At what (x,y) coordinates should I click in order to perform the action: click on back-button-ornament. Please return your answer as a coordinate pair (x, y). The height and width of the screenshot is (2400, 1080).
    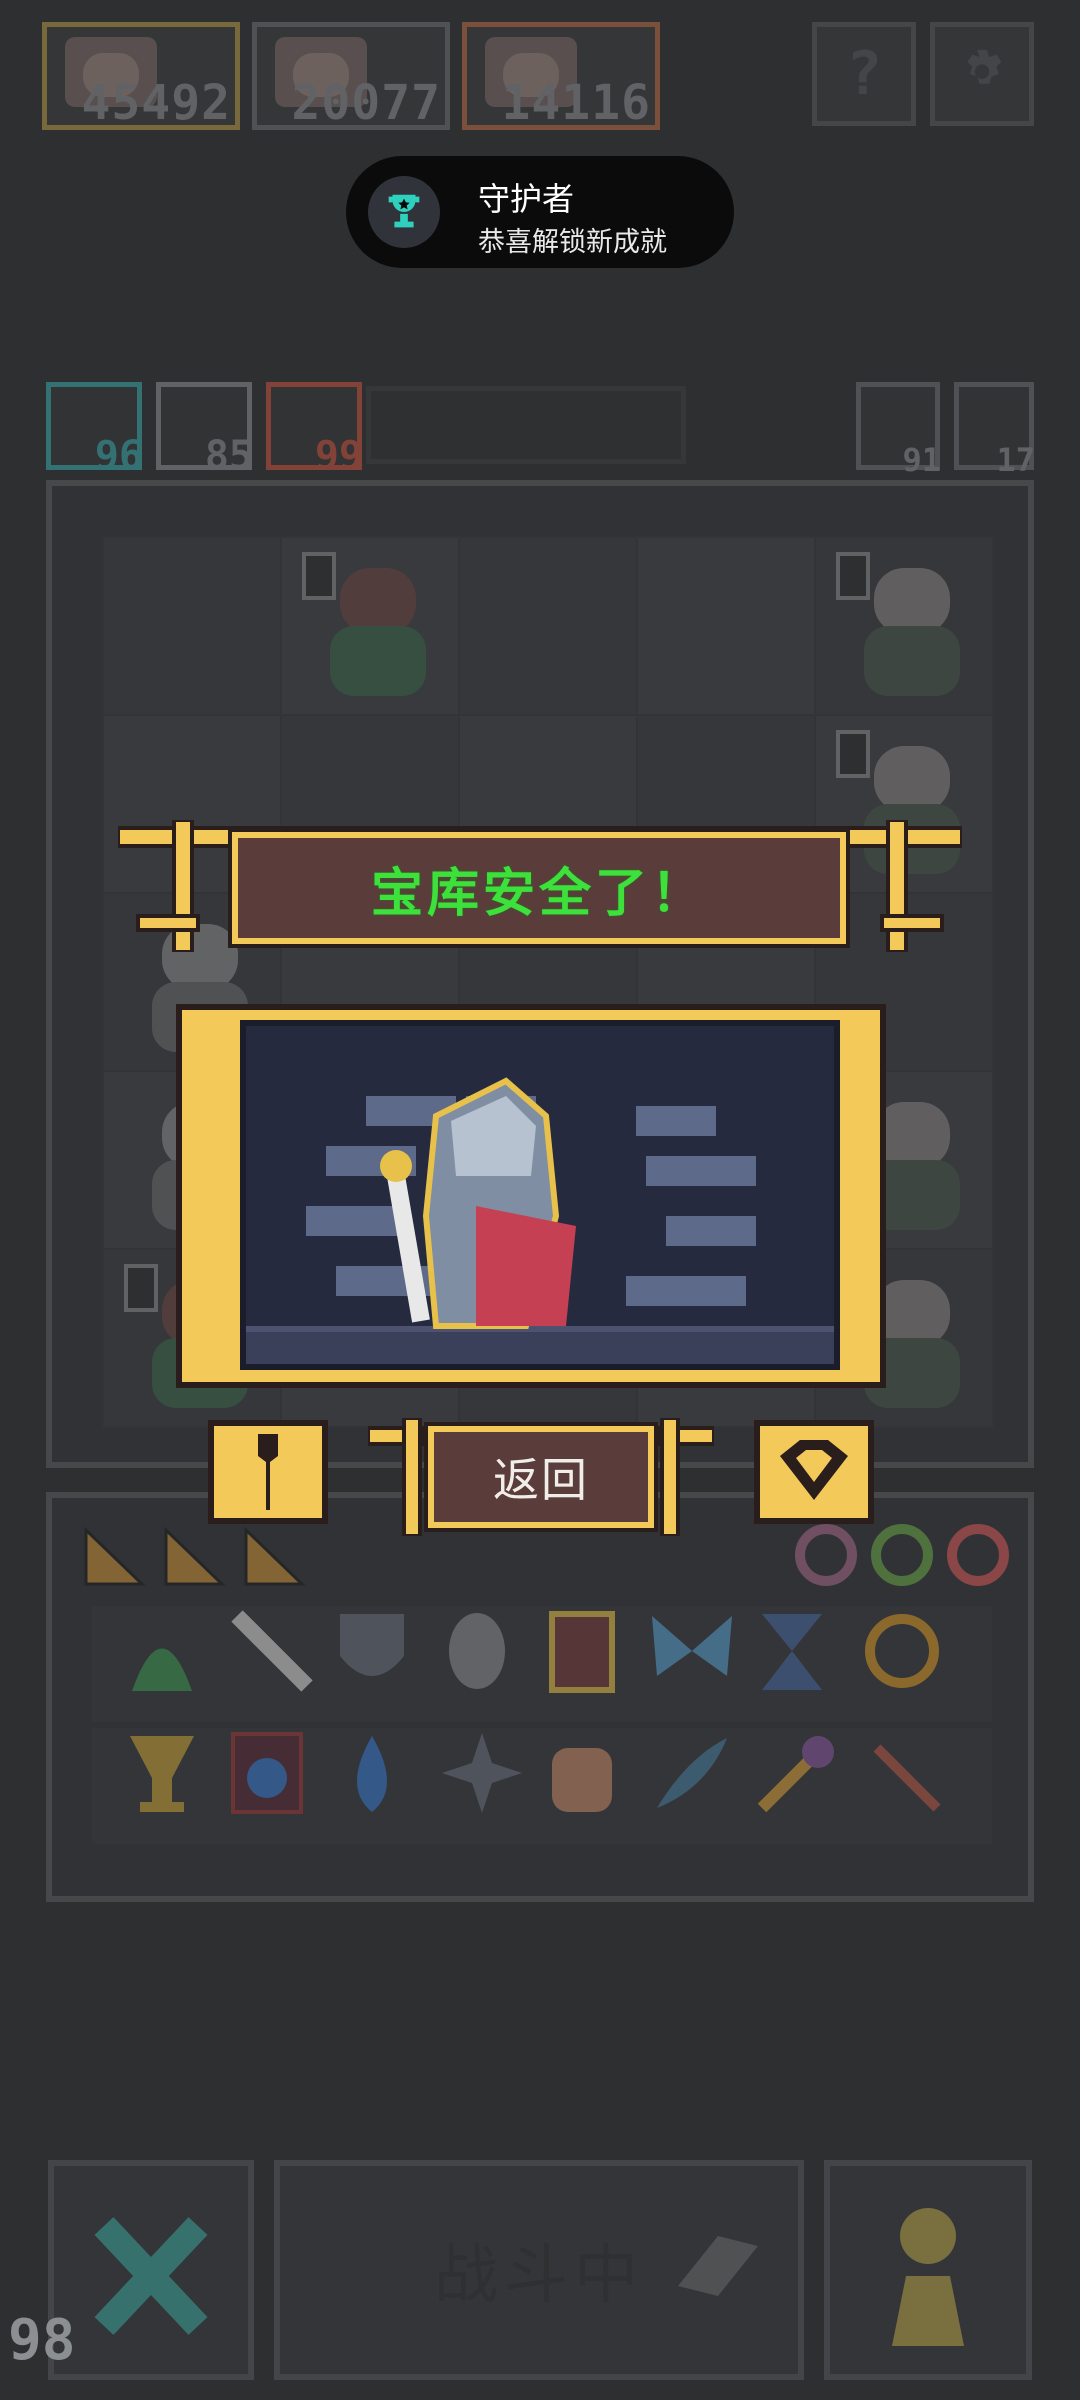
    Looking at the image, I should click on (541, 1477).